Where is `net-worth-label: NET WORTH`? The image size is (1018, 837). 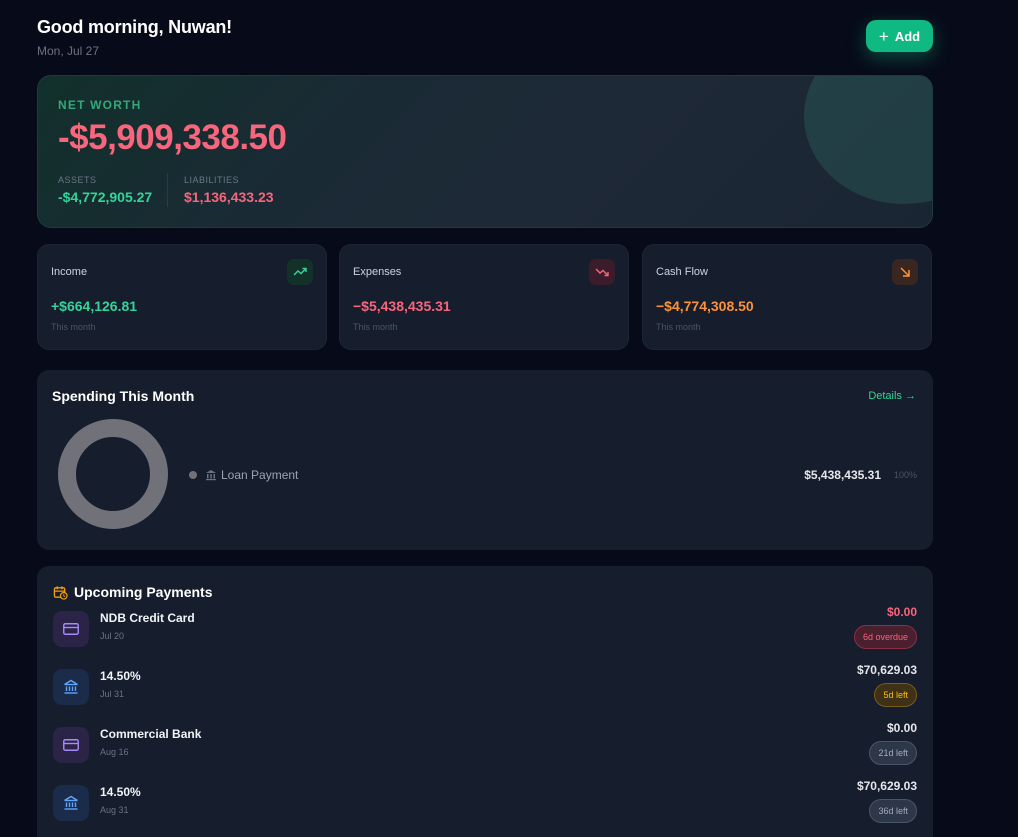
net-worth-label: NET WORTH is located at coordinates (100, 105).